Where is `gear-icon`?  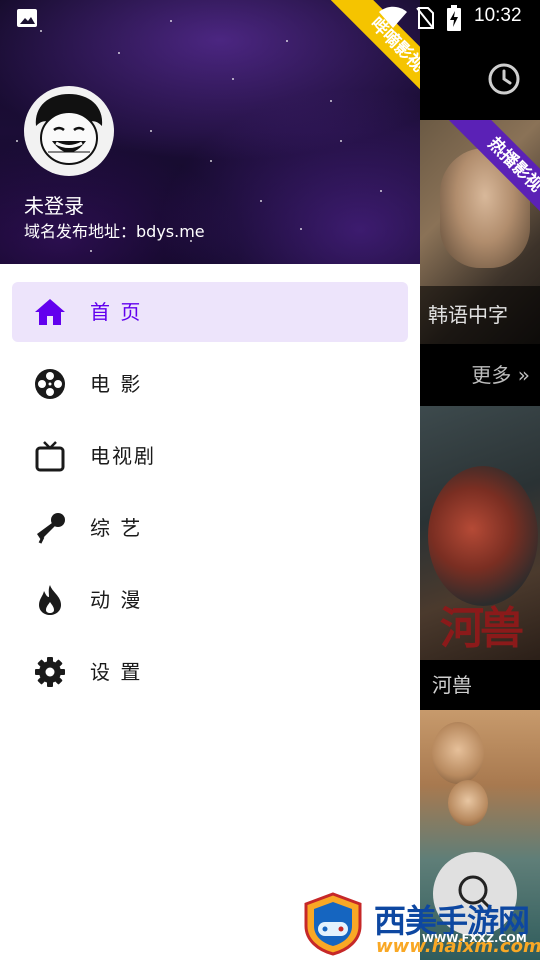
gear-icon is located at coordinates (50, 672).